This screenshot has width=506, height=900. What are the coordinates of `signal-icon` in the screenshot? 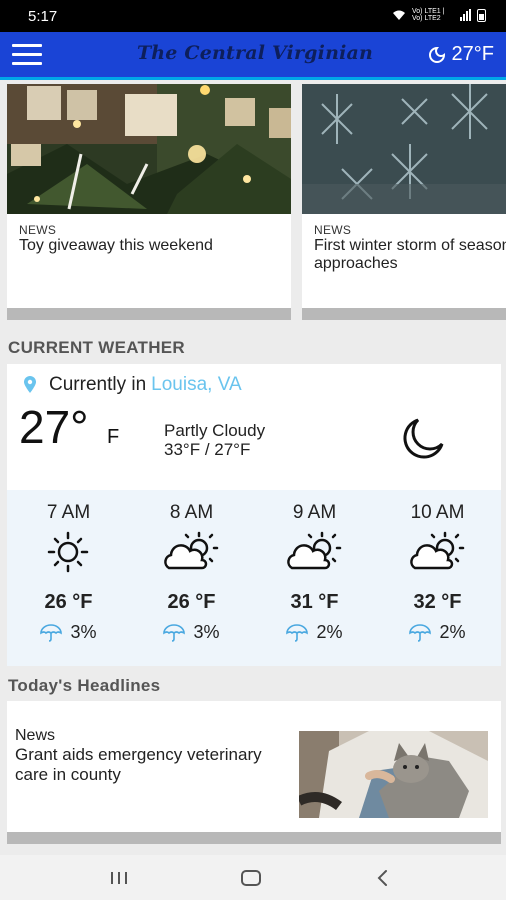 It's located at (465, 15).